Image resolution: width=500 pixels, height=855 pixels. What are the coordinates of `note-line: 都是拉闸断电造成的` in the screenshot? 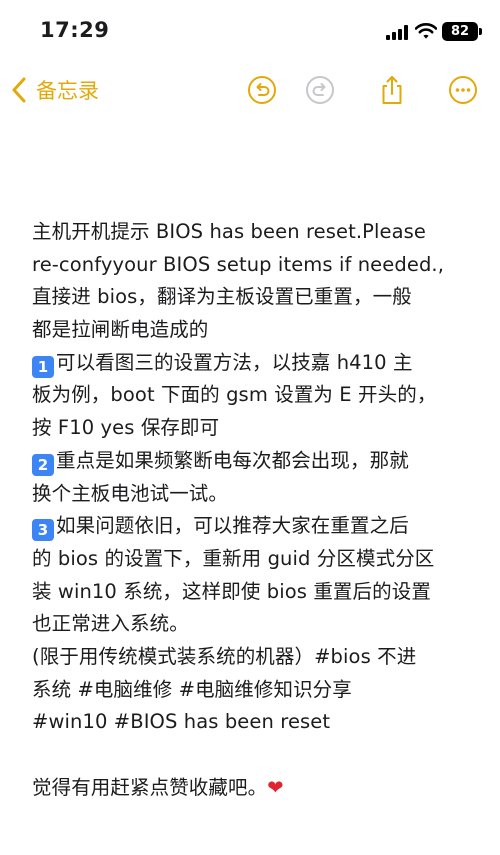 It's located at (257, 330).